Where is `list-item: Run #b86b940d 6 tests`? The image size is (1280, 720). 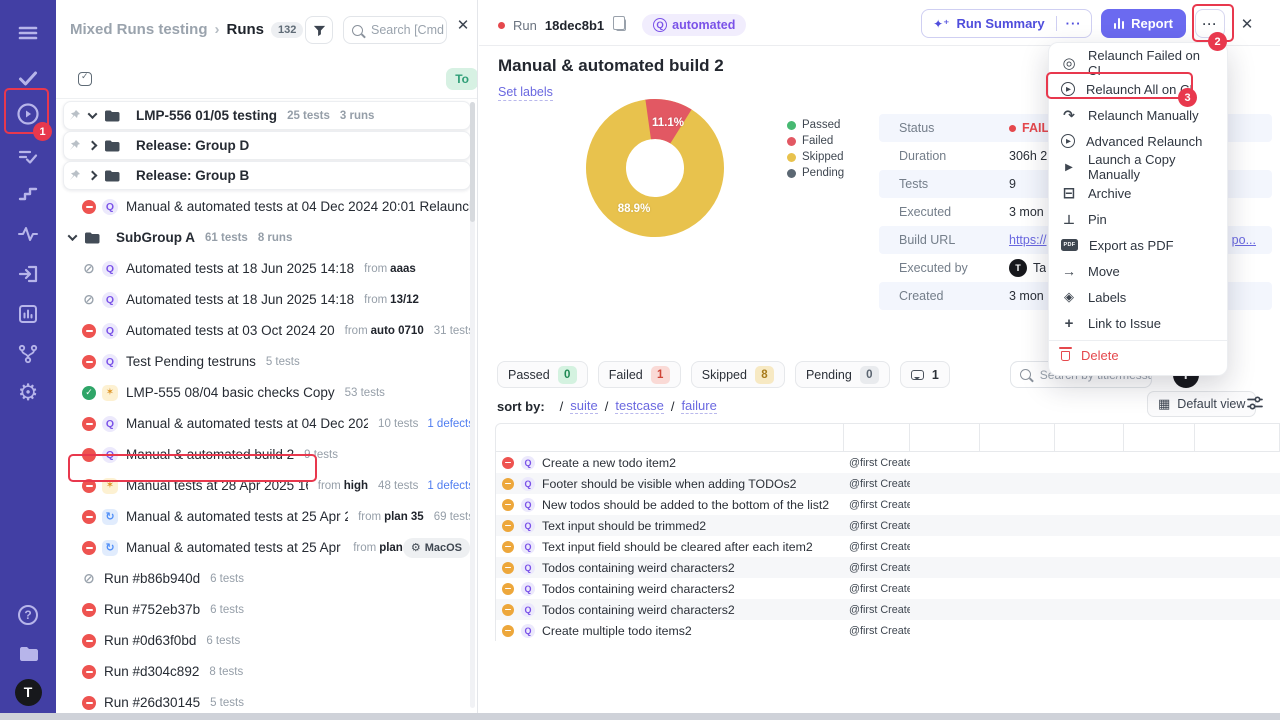 list-item: Run #b86b940d 6 tests is located at coordinates (266, 578).